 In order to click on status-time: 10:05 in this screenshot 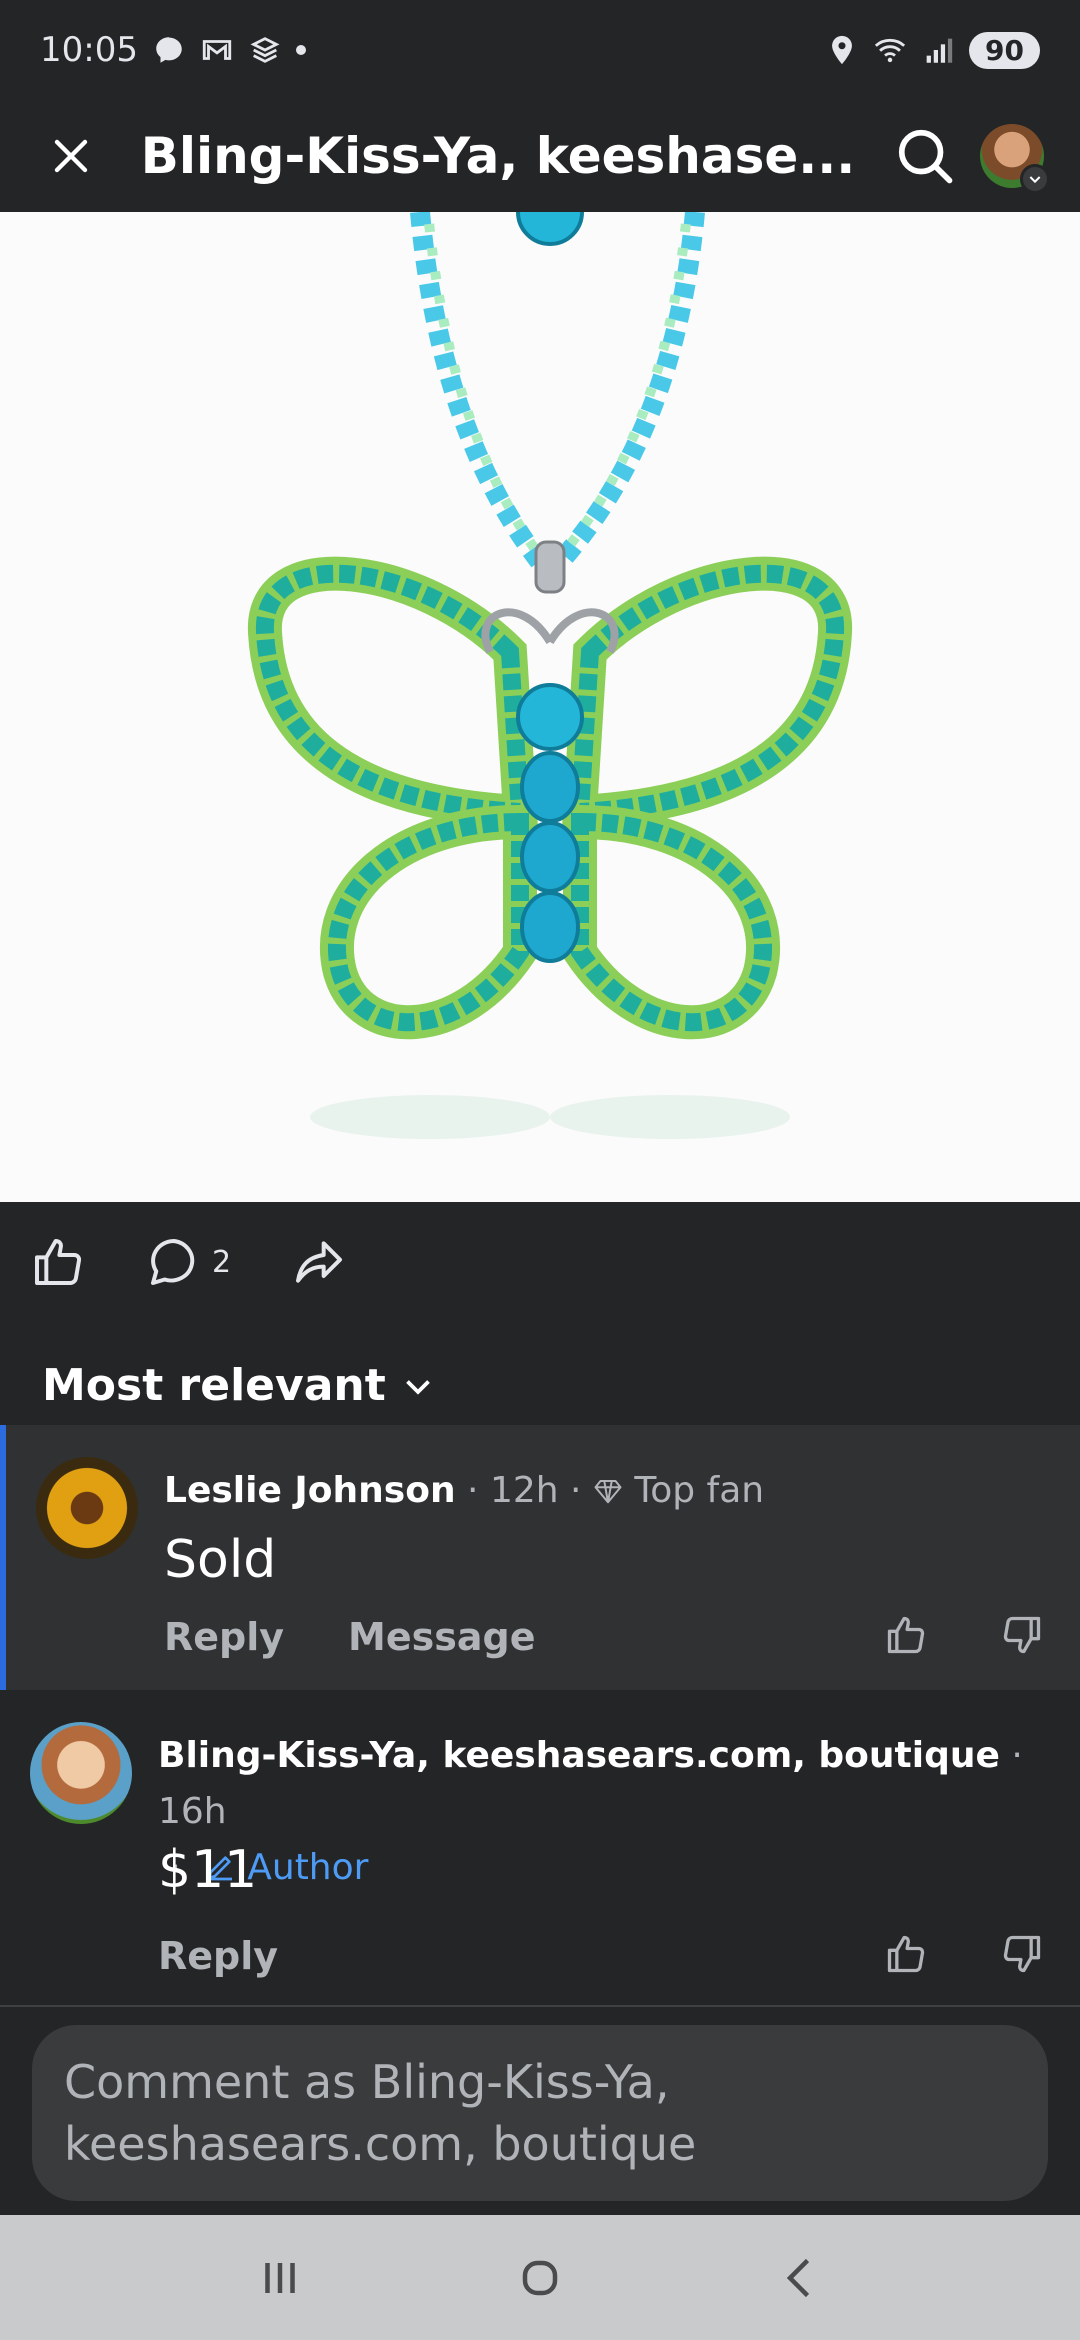, I will do `click(89, 50)`.